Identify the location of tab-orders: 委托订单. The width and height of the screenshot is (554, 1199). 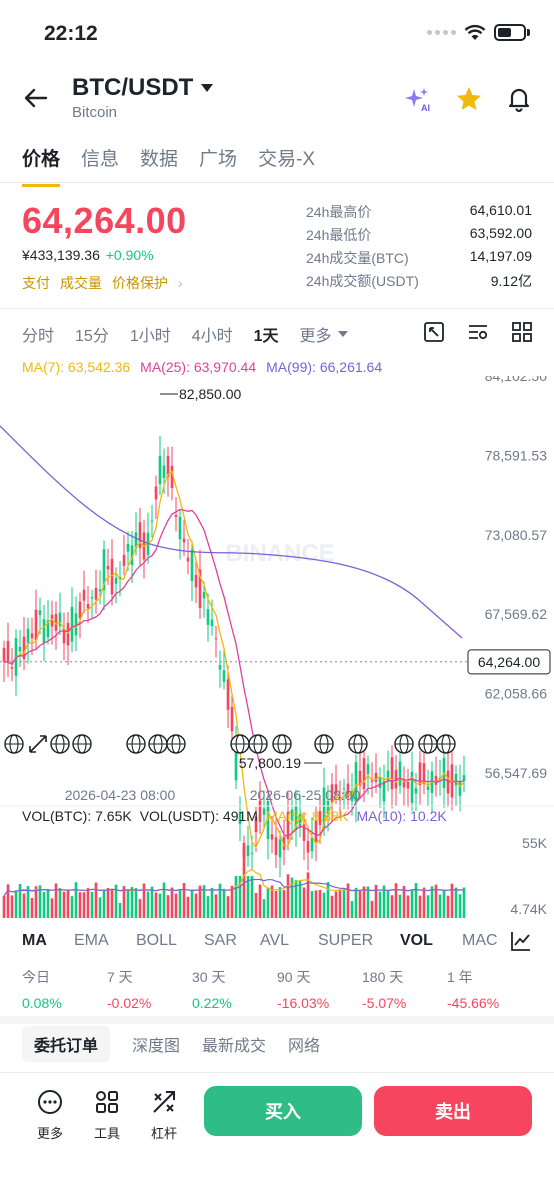
(66, 1044).